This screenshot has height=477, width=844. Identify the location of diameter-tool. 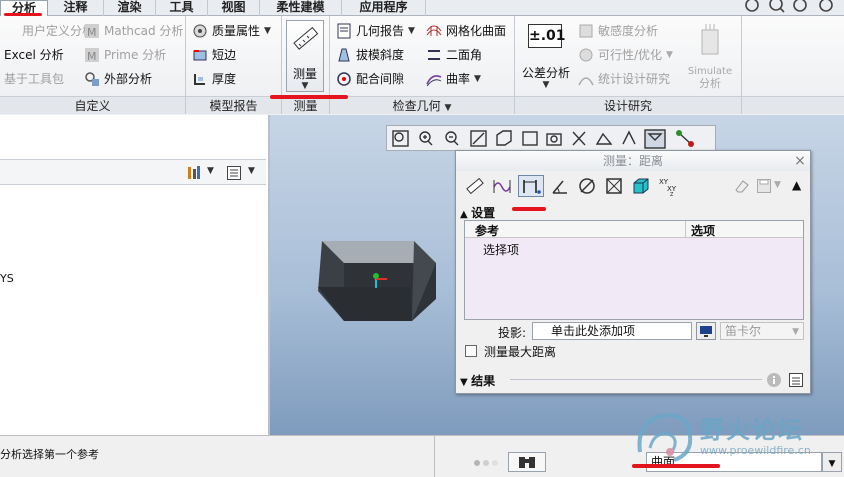
(587, 186).